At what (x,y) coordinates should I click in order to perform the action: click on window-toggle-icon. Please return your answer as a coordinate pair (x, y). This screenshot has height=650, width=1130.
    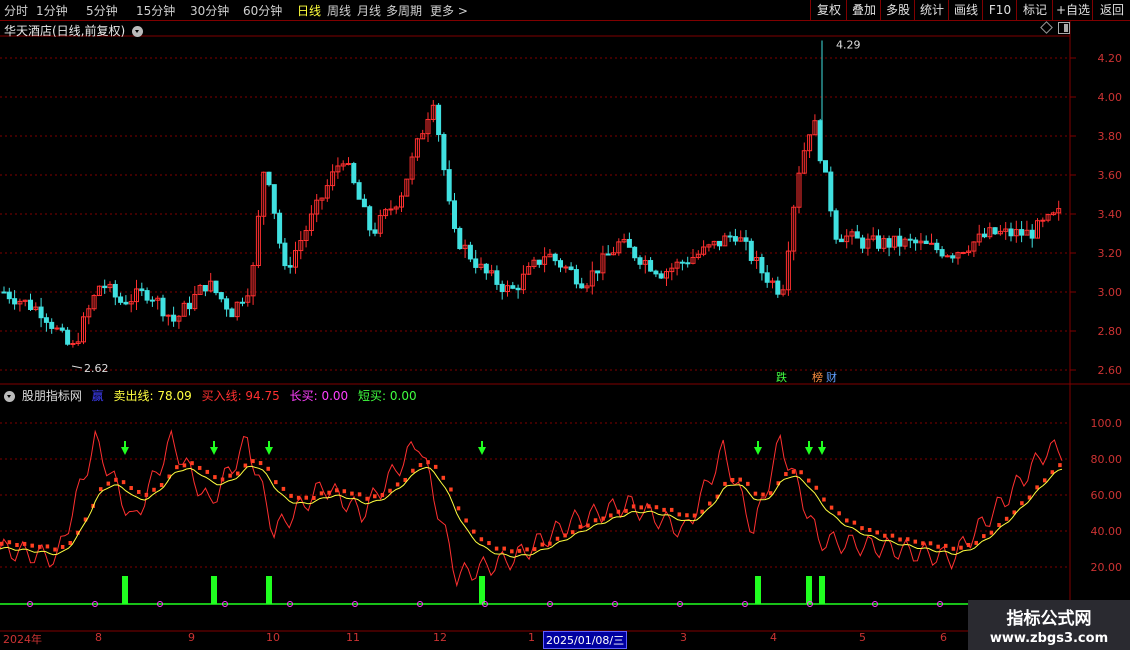
    Looking at the image, I should click on (1064, 28).